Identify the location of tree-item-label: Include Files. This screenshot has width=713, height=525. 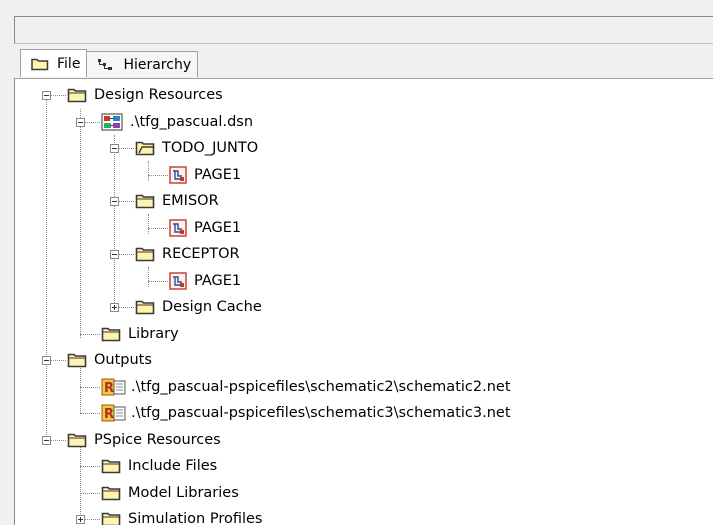
(173, 466).